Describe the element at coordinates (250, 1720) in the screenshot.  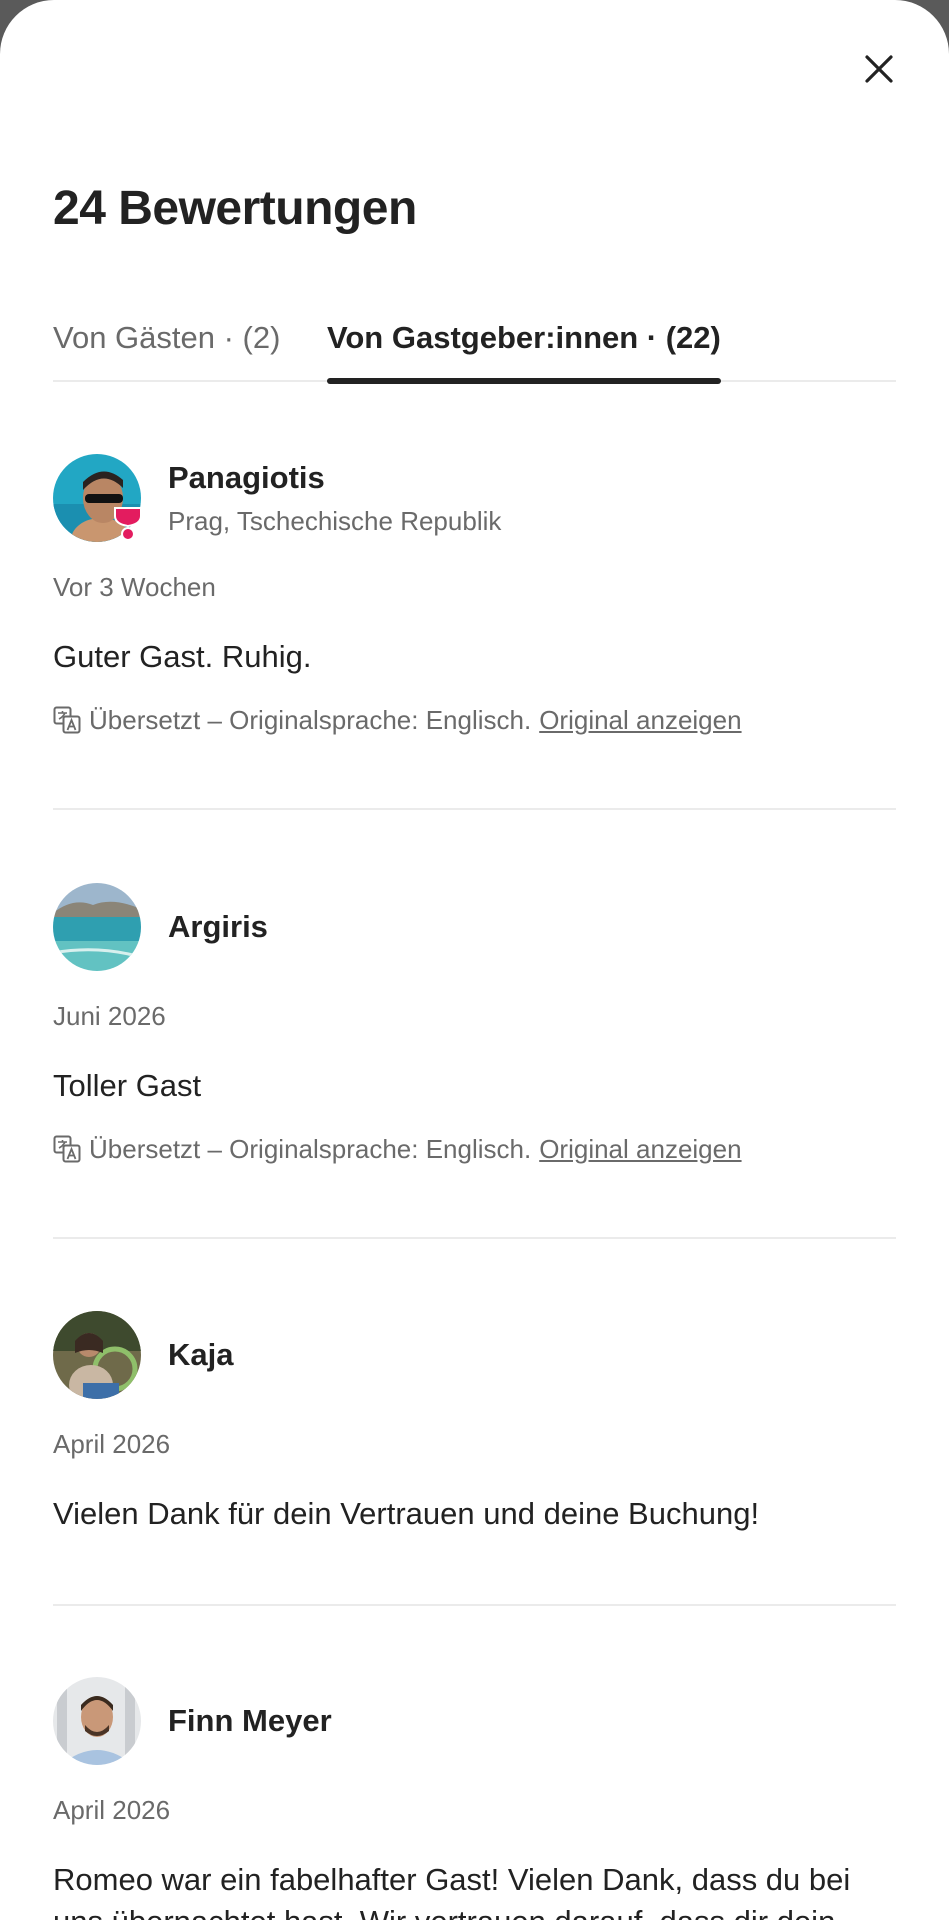
I see `reviewer-name: Finn Meyer` at that location.